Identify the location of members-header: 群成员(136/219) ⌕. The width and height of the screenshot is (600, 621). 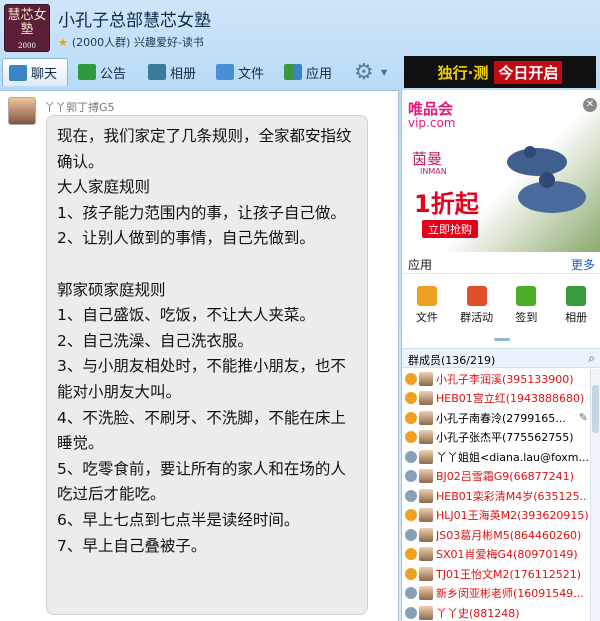
(501, 358).